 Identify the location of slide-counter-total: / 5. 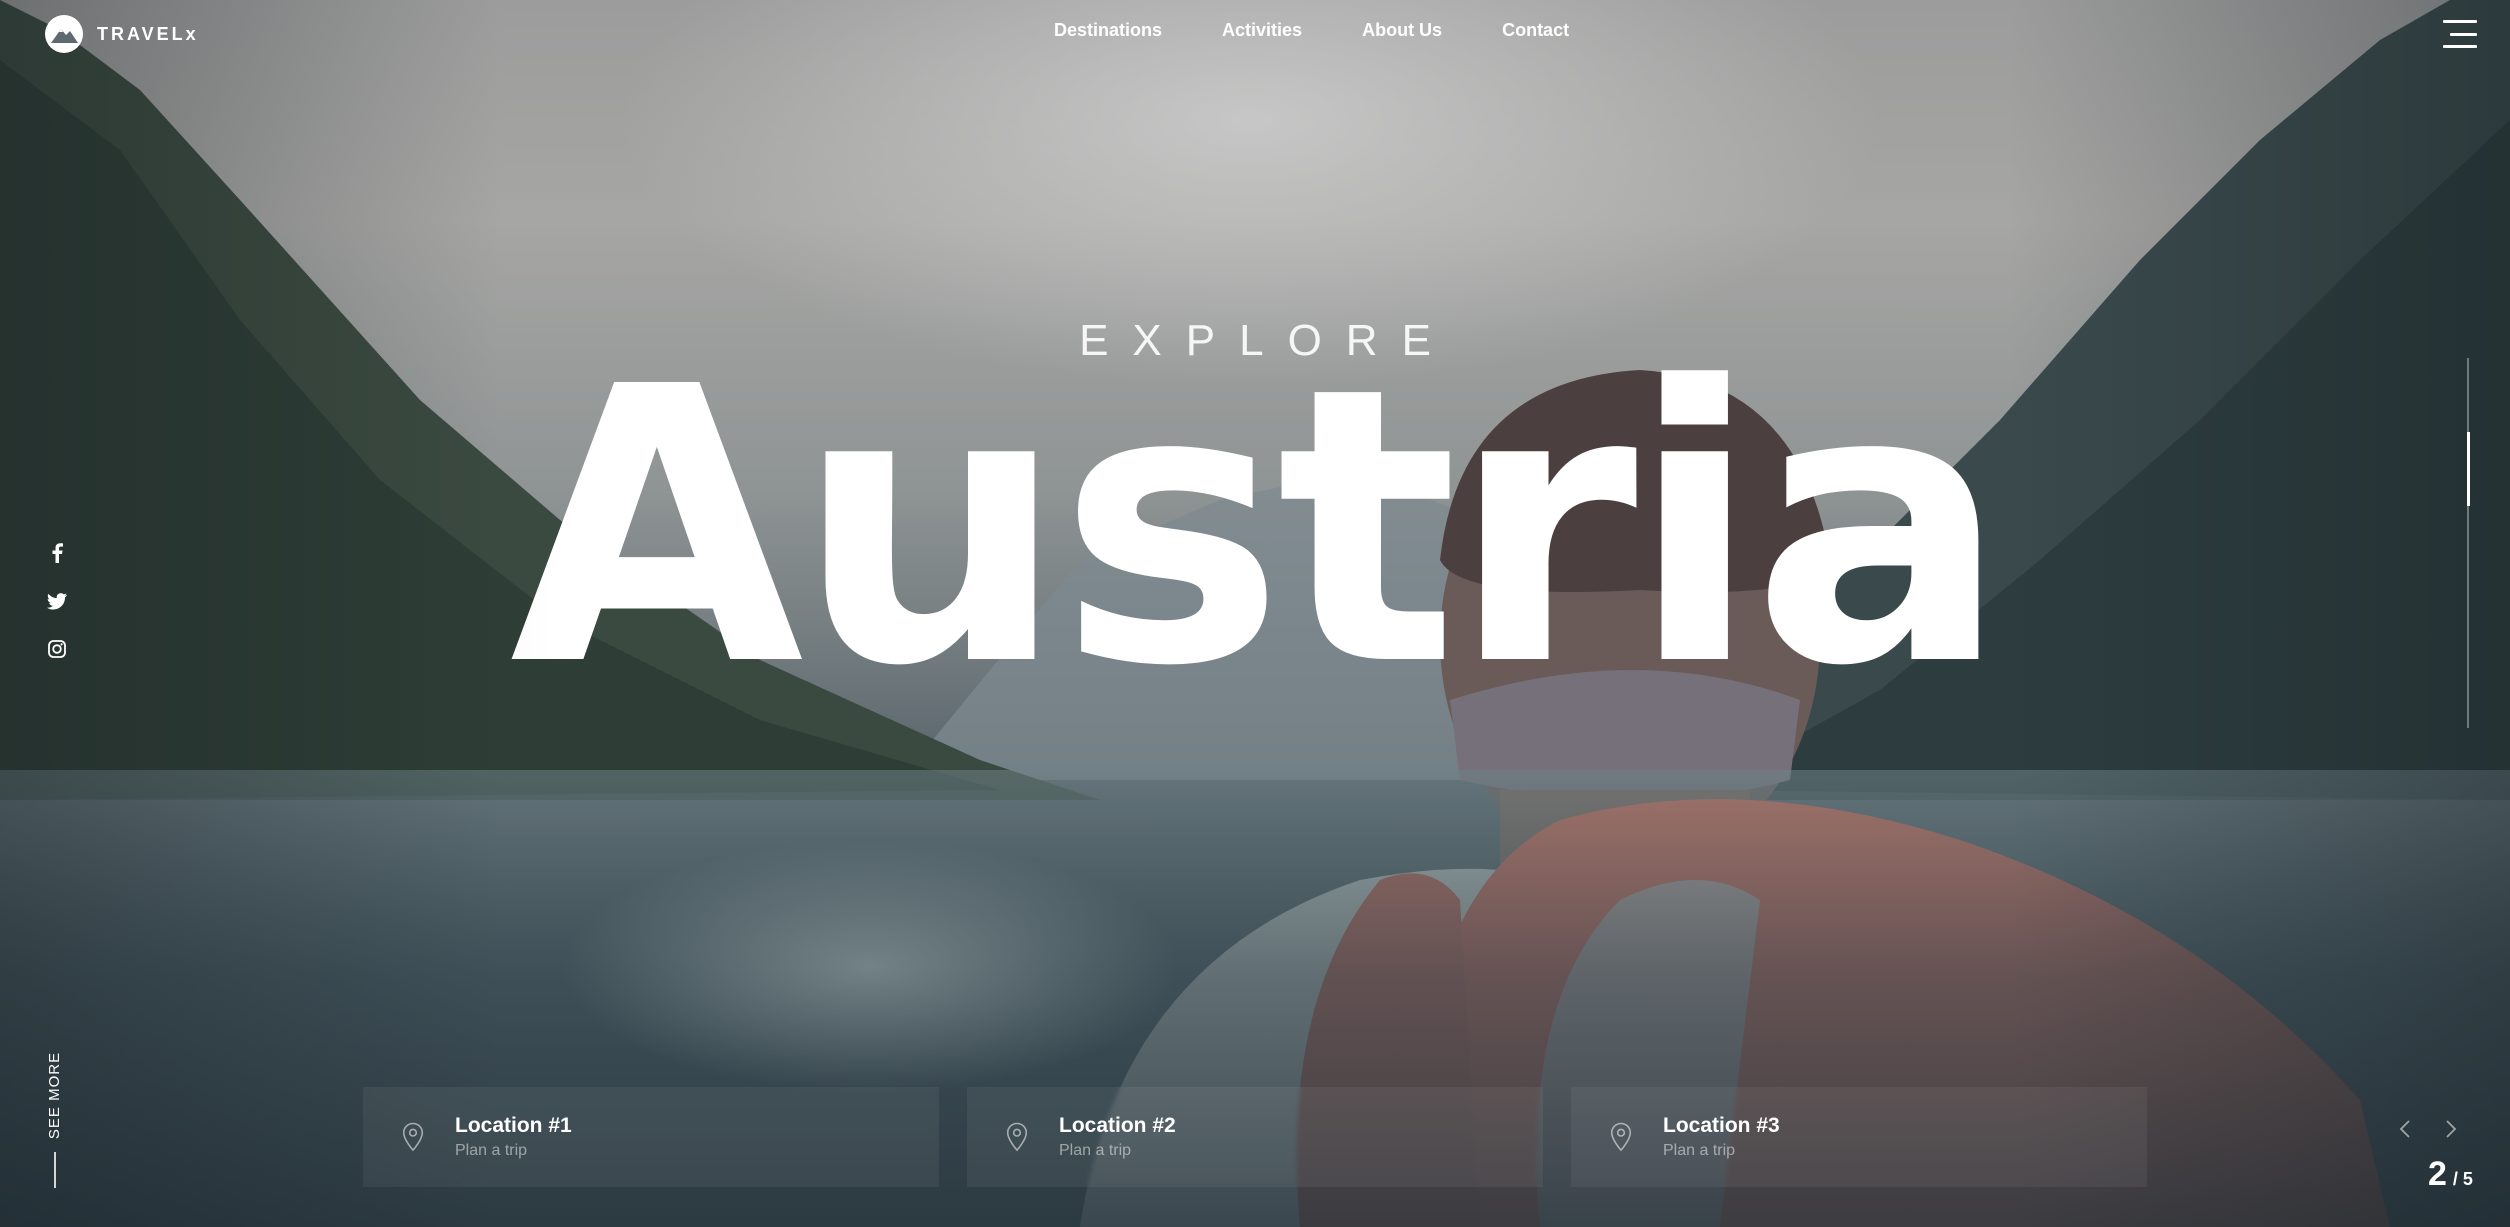
(2462, 1179).